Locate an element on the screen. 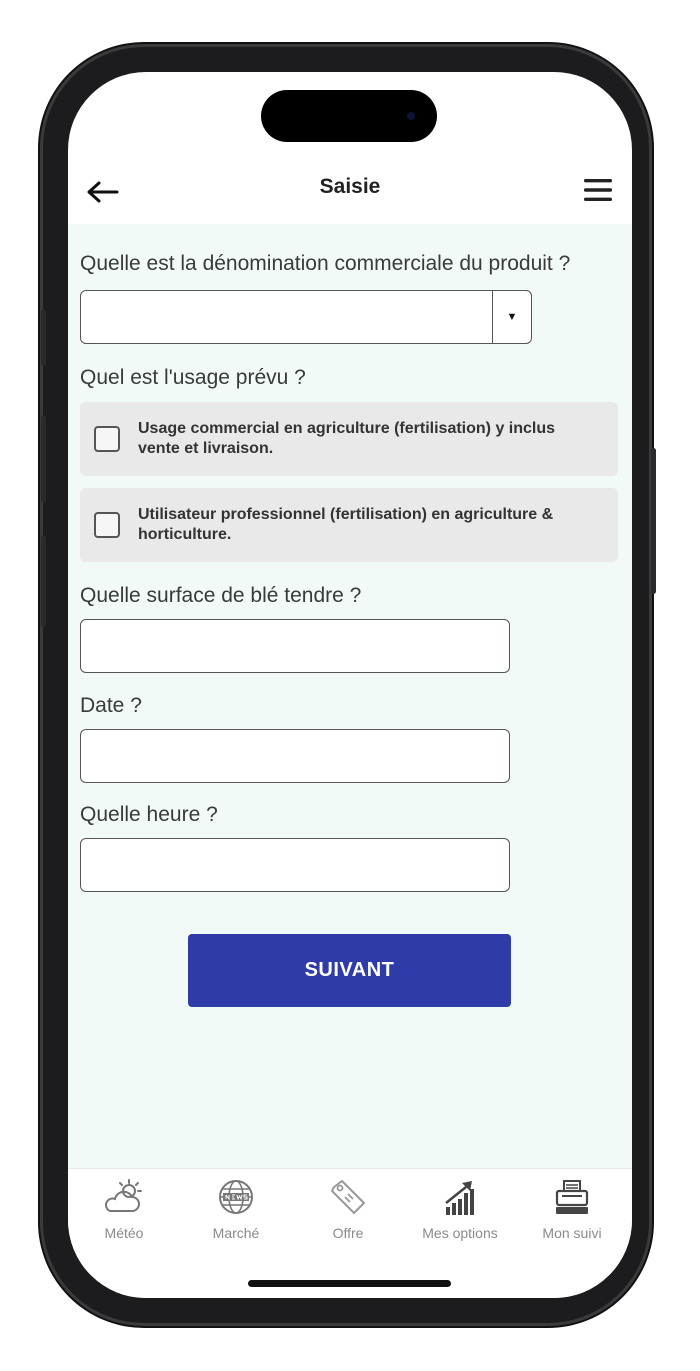  surface-label: Quelle surface de blé tendre ? is located at coordinates (221, 595).